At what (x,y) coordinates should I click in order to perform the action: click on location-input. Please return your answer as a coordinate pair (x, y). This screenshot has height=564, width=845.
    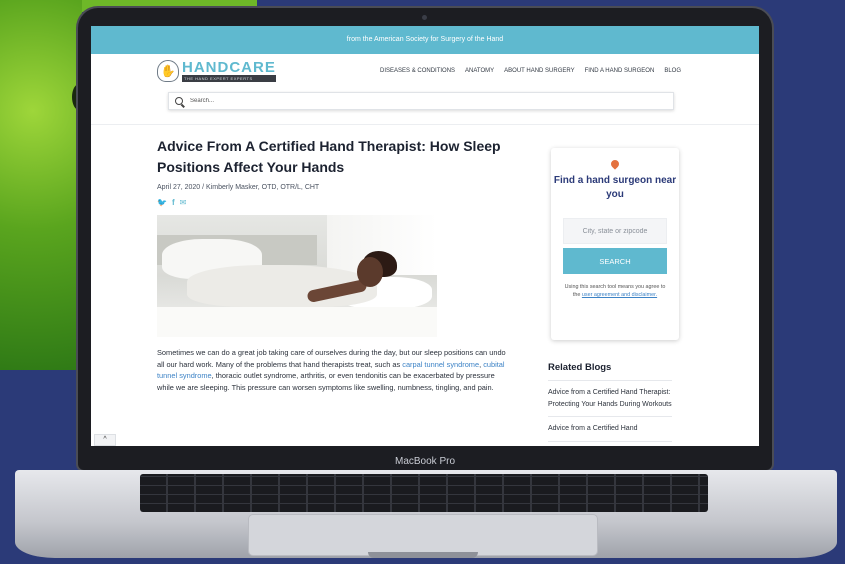
    Looking at the image, I should click on (615, 231).